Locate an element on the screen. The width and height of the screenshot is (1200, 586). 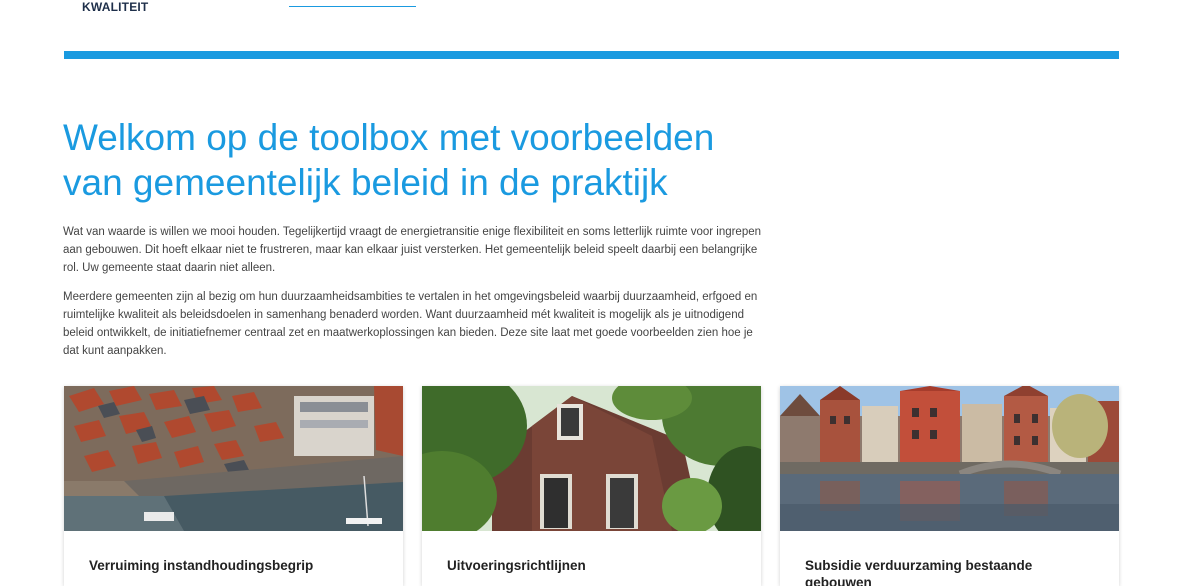
header-accent-bar is located at coordinates (591, 55).